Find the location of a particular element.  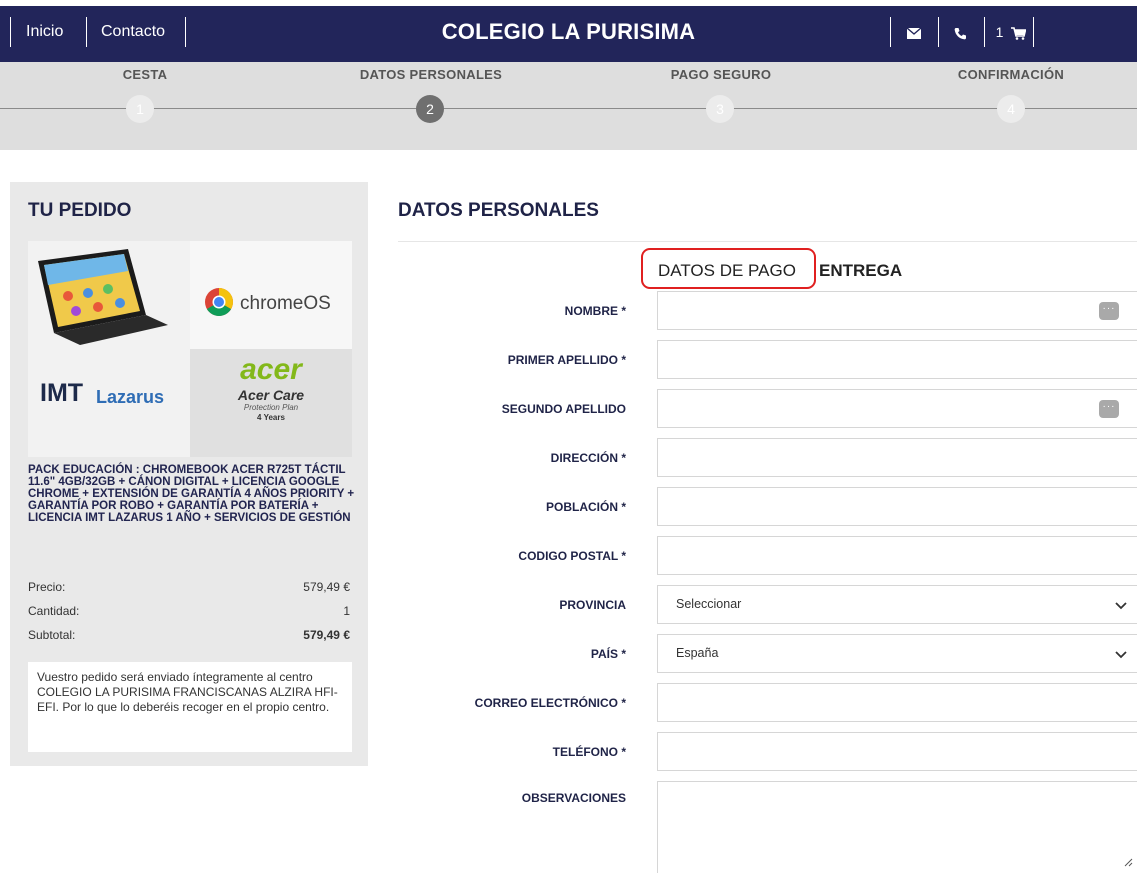

step-number-1: 1 is located at coordinates (140, 109).